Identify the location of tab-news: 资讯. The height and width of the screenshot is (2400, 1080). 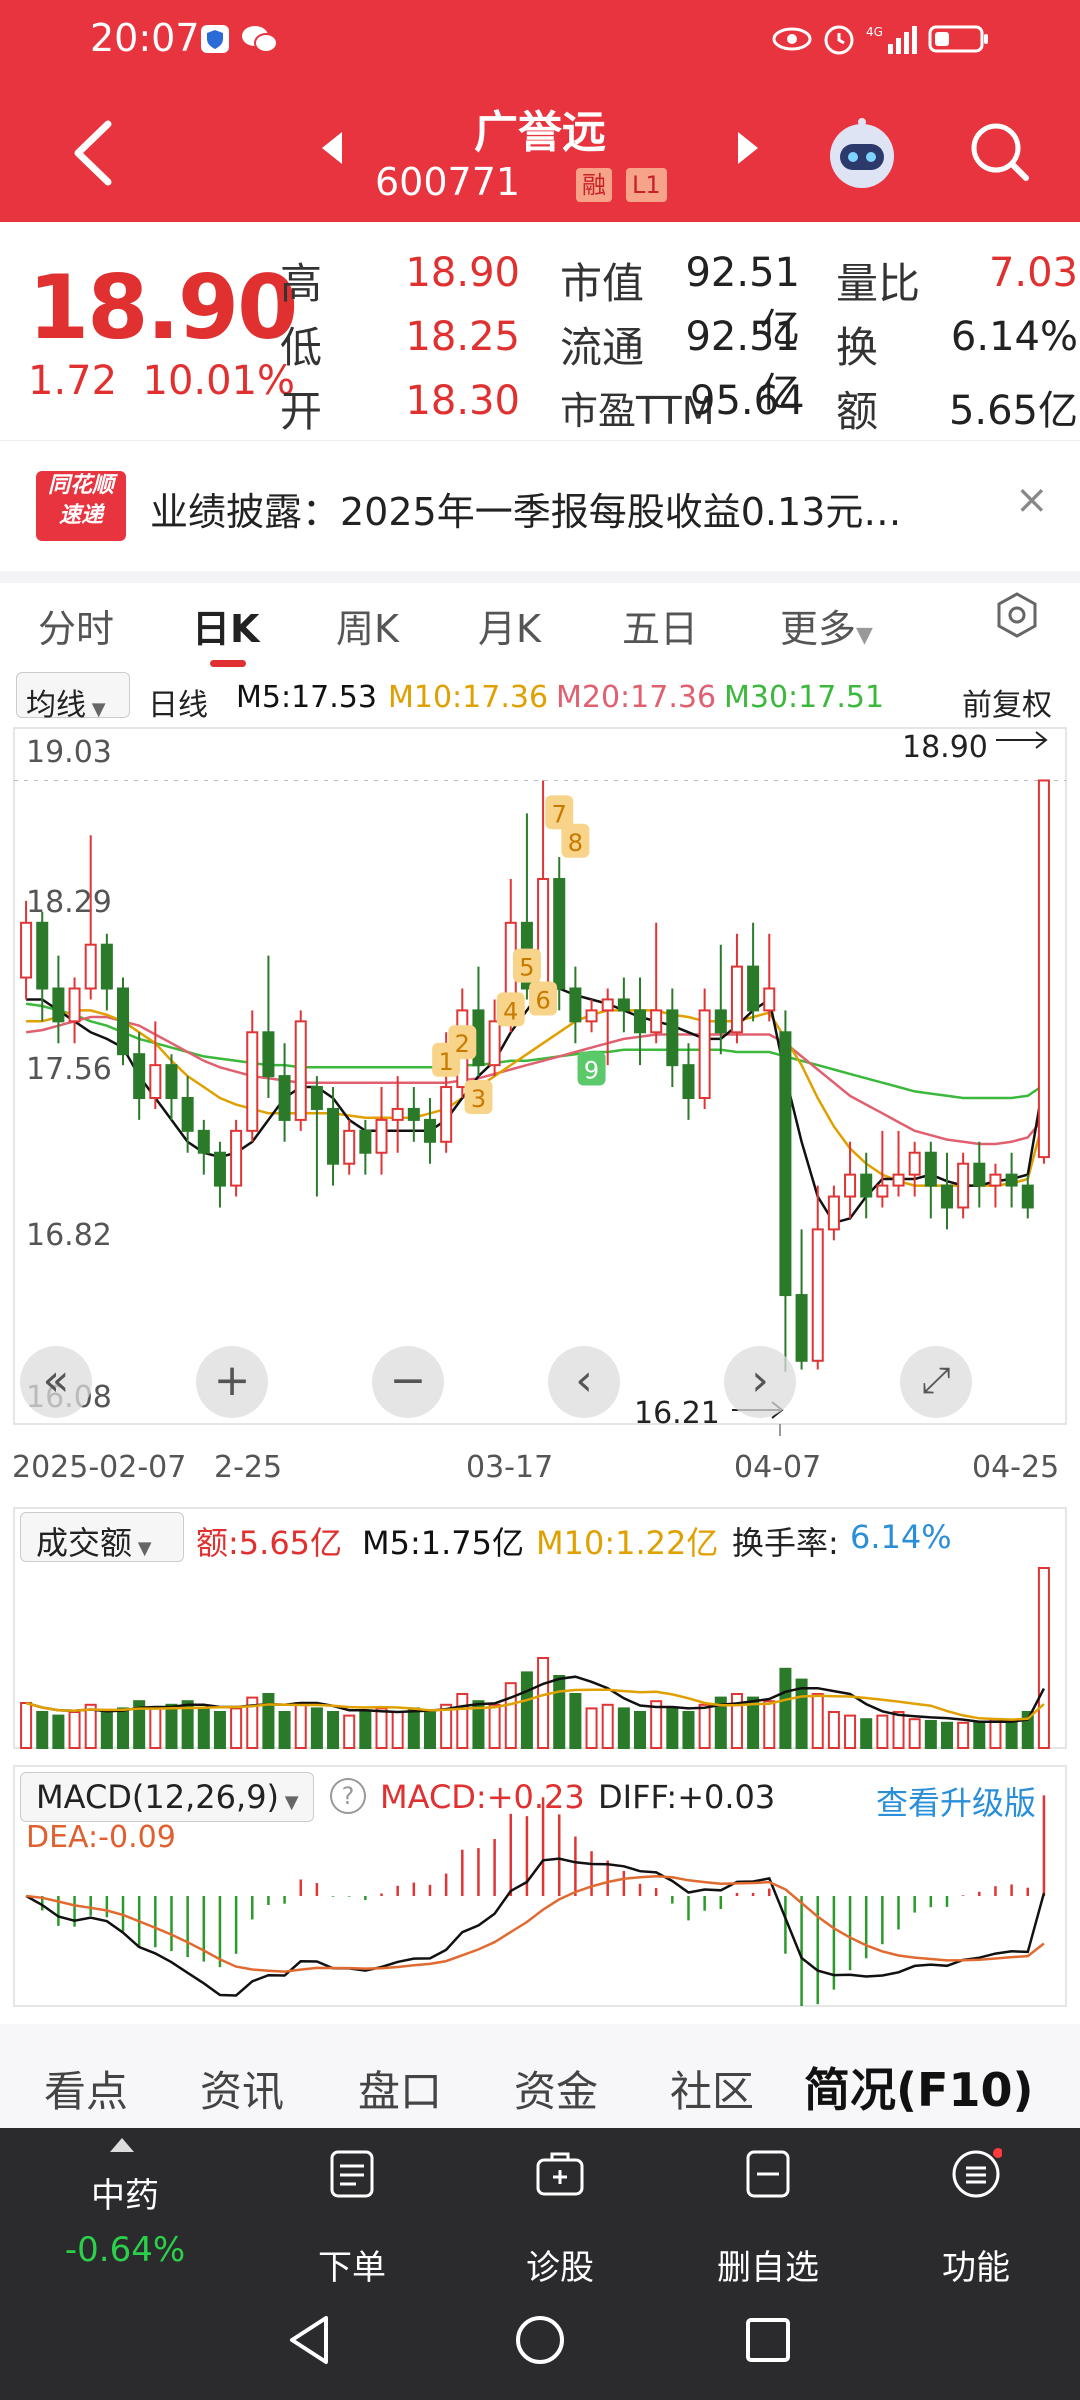
(242, 2088).